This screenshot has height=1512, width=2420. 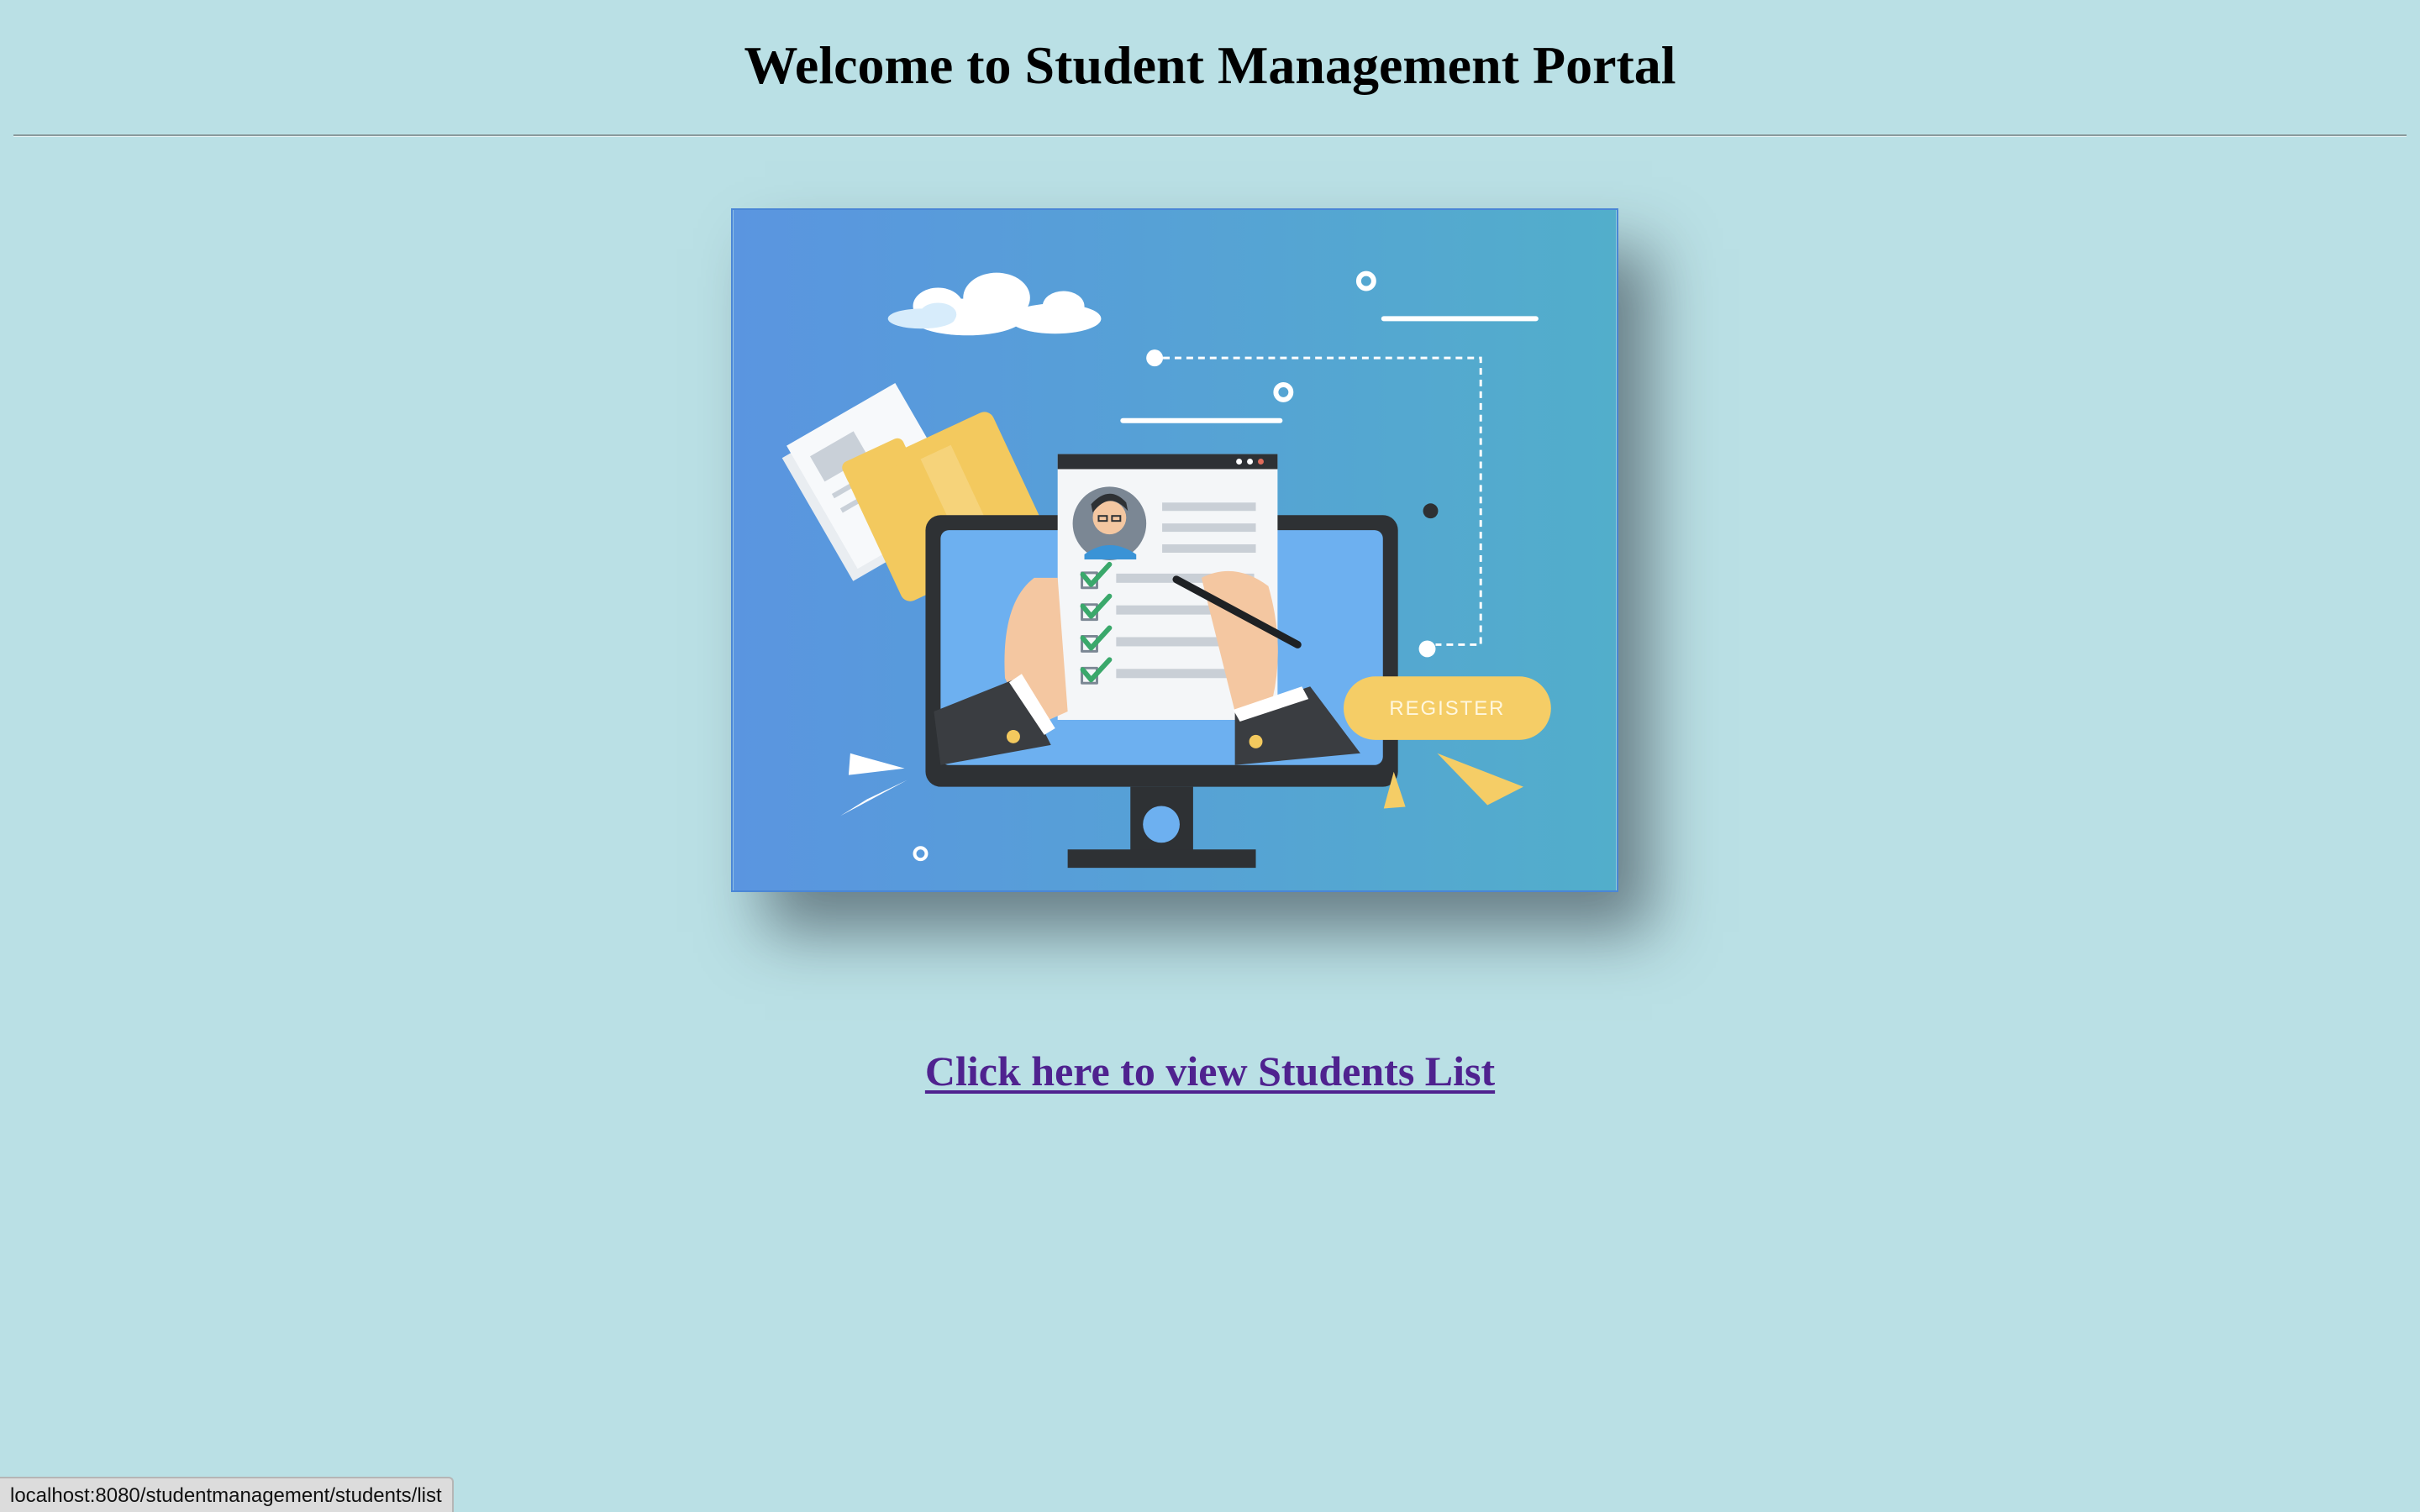 I want to click on avatar, so click(x=1109, y=523).